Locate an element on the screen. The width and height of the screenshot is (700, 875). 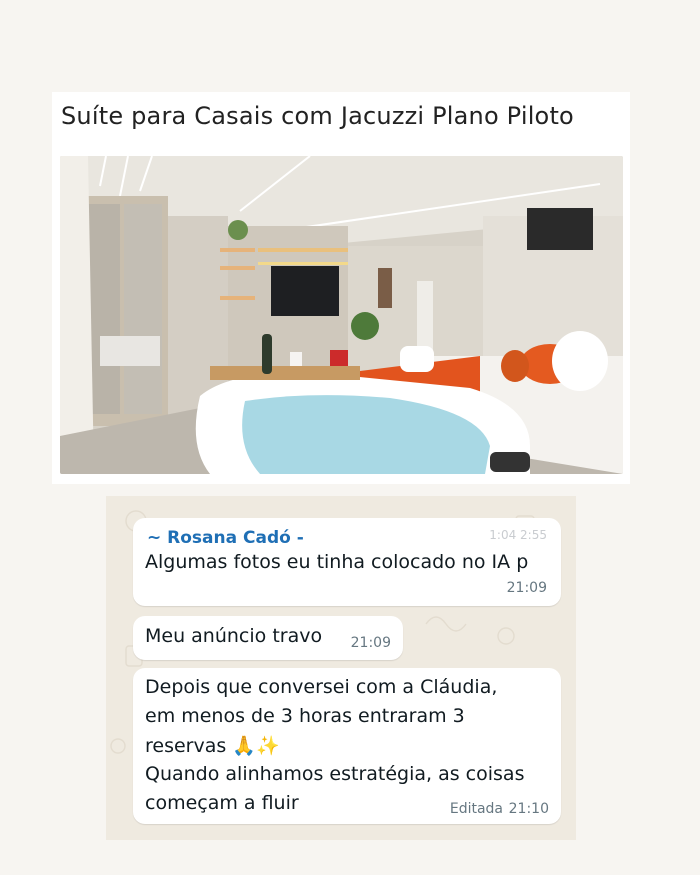
message-bubble: Meu anúncio travo 21:09 is located at coordinates (268, 638).